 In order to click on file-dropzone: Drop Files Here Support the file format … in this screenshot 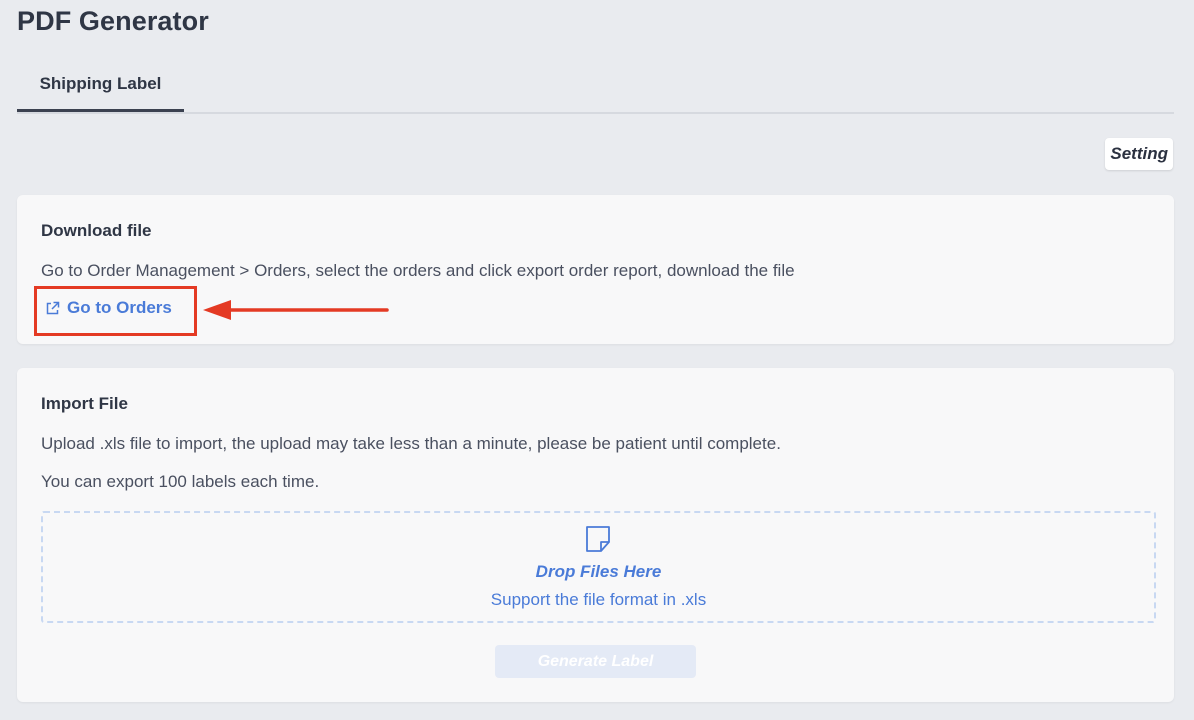, I will do `click(598, 567)`.